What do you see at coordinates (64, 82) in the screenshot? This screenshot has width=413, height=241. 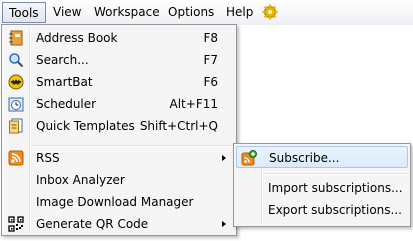 I see `menu-item-label: SmartBat` at bounding box center [64, 82].